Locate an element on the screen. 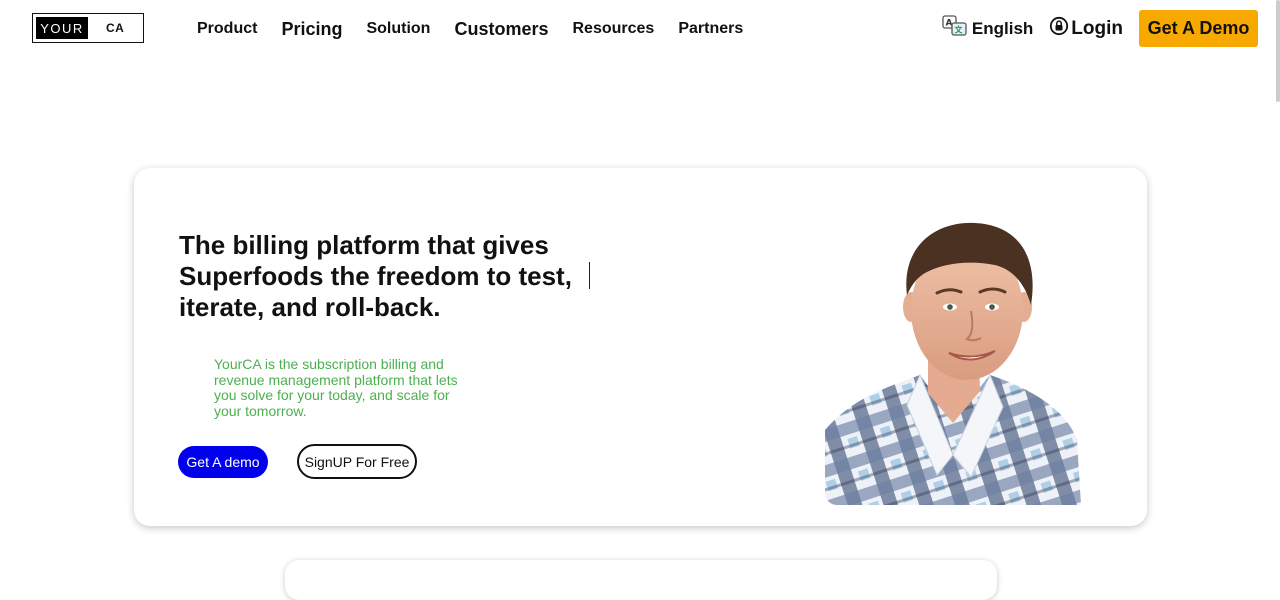  nav-pricing: Pricing is located at coordinates (311, 29).